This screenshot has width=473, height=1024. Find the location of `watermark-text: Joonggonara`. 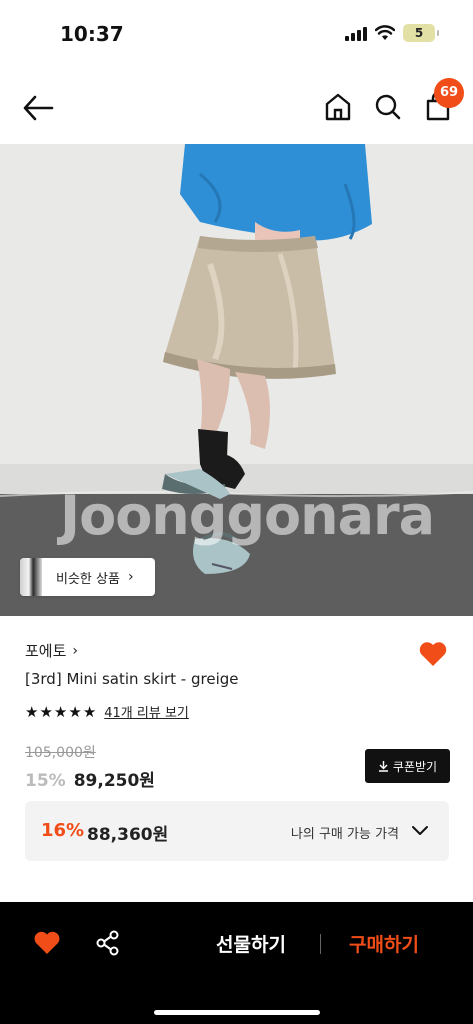

watermark-text: Joonggonara is located at coordinates (247, 515).